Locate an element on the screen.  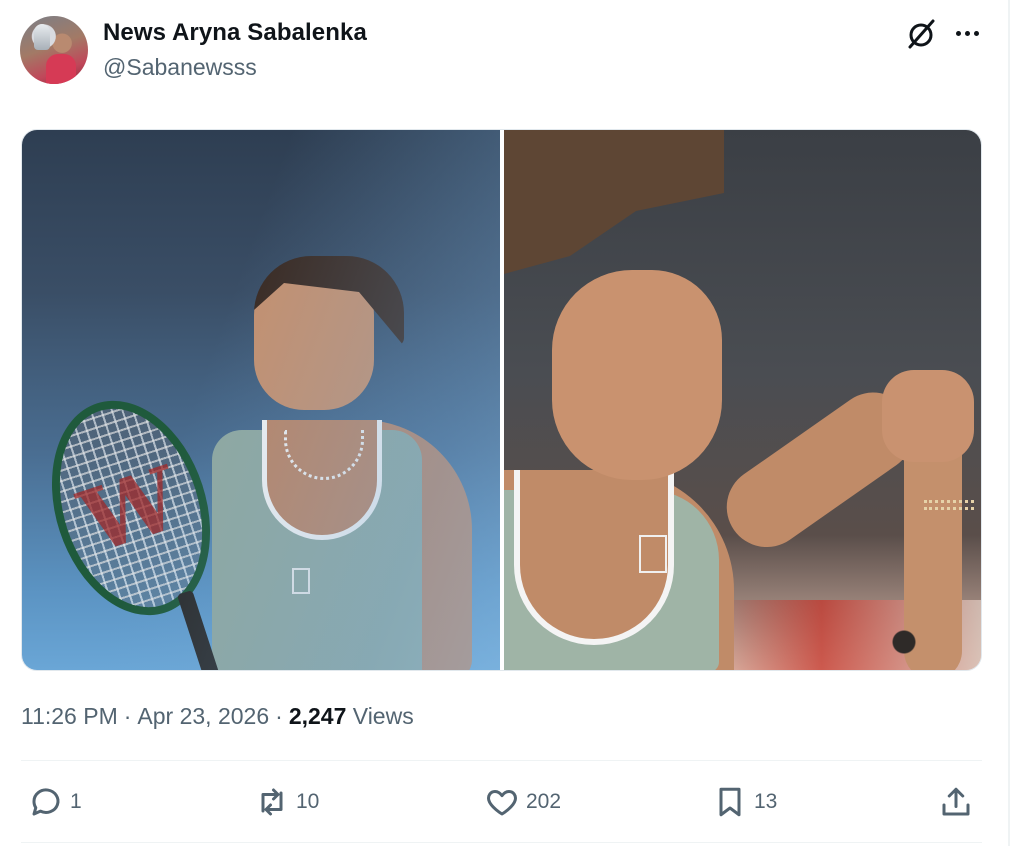
repost-count: 10 is located at coordinates (308, 801).